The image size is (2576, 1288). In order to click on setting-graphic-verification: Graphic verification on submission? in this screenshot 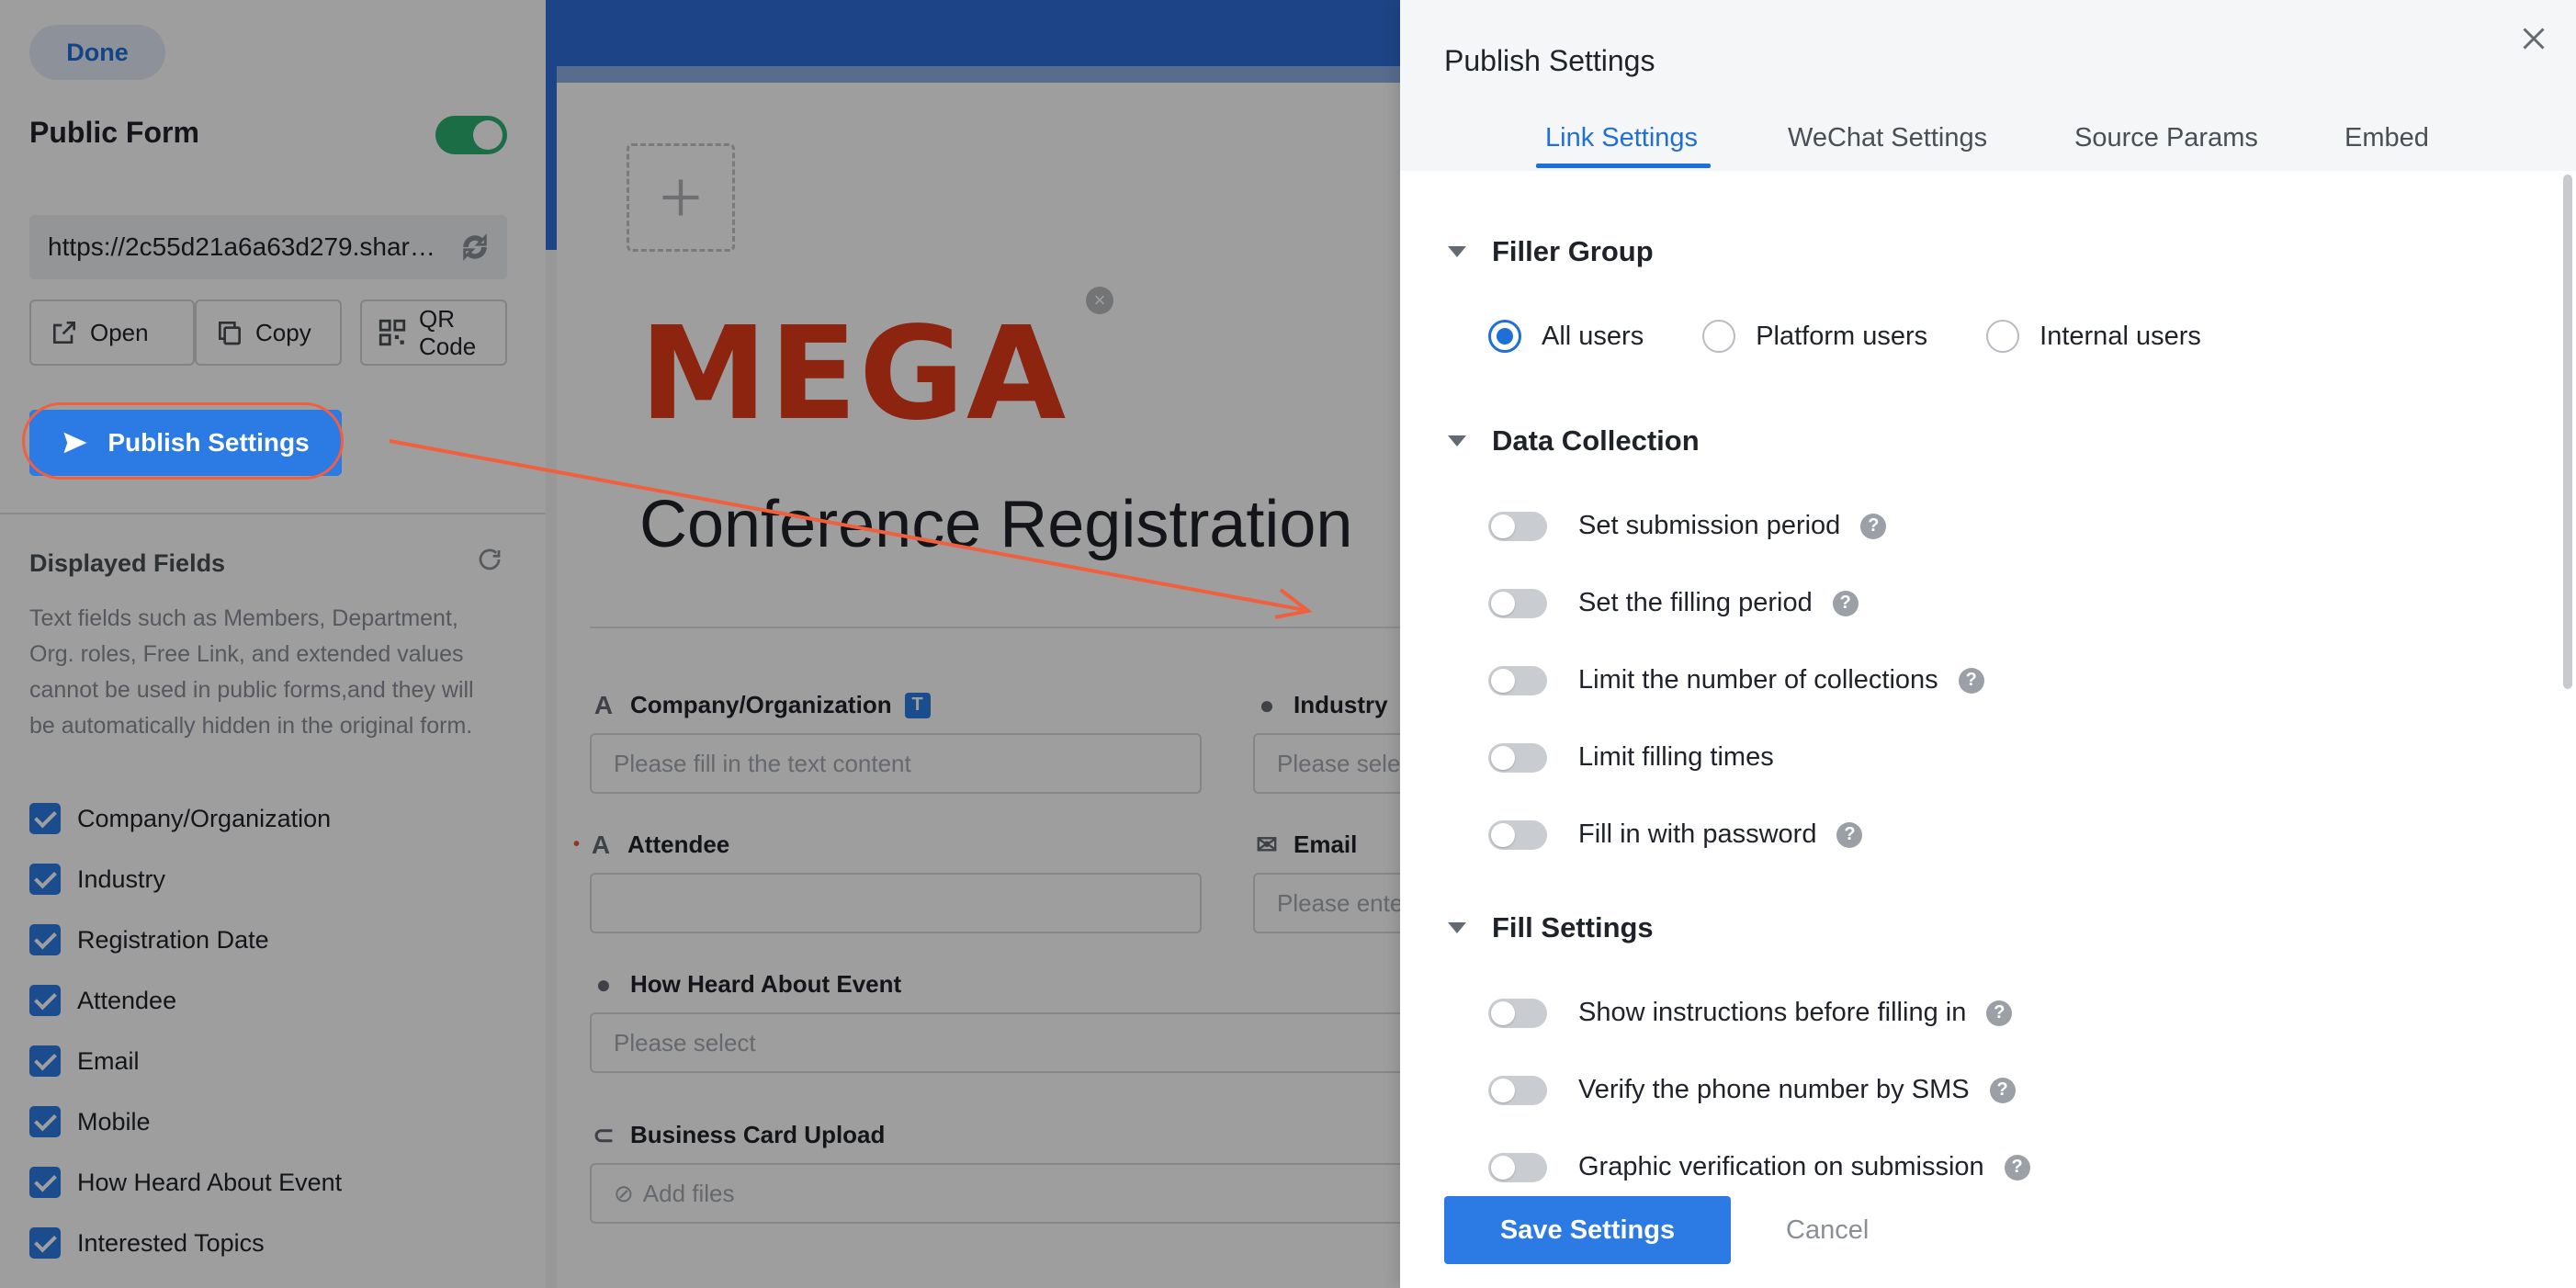, I will do `click(1759, 1167)`.